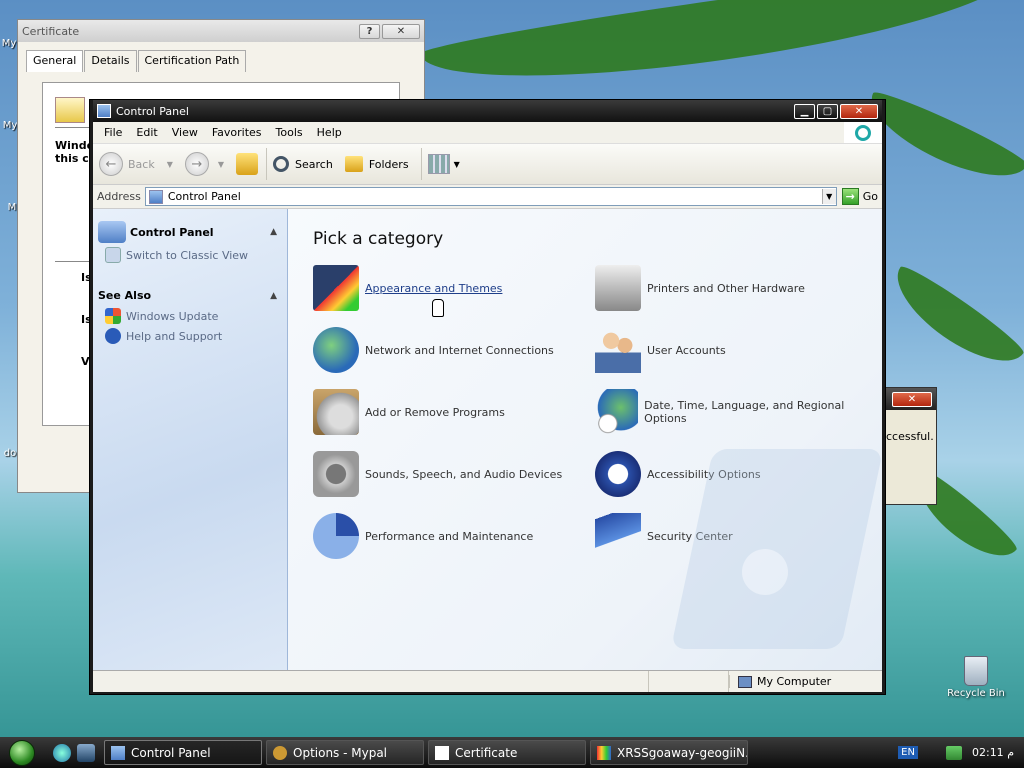  I want to click on folders-button: Folders, so click(376, 164).